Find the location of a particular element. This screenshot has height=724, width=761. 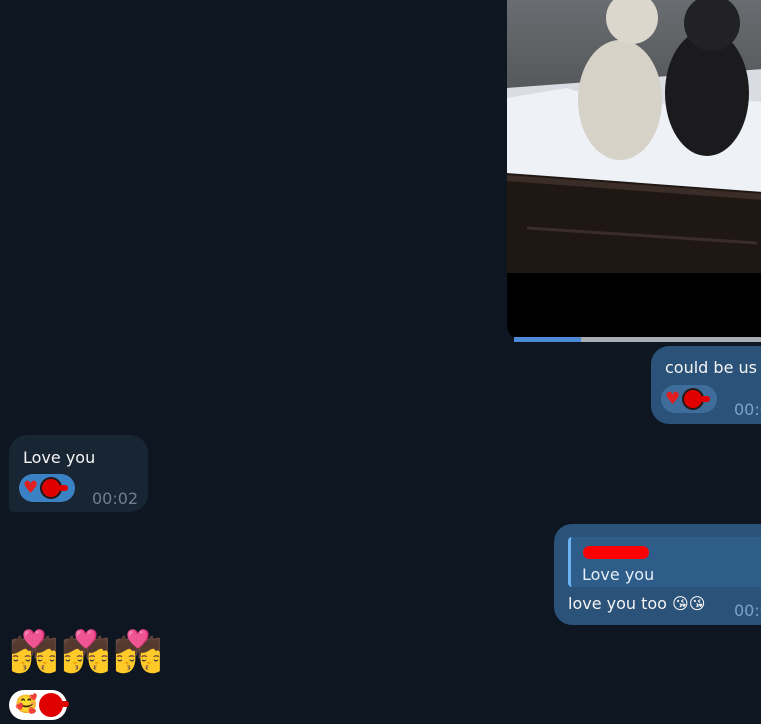

message-bubble-incoming: Love you ♥ 00:02 is located at coordinates (78, 473).